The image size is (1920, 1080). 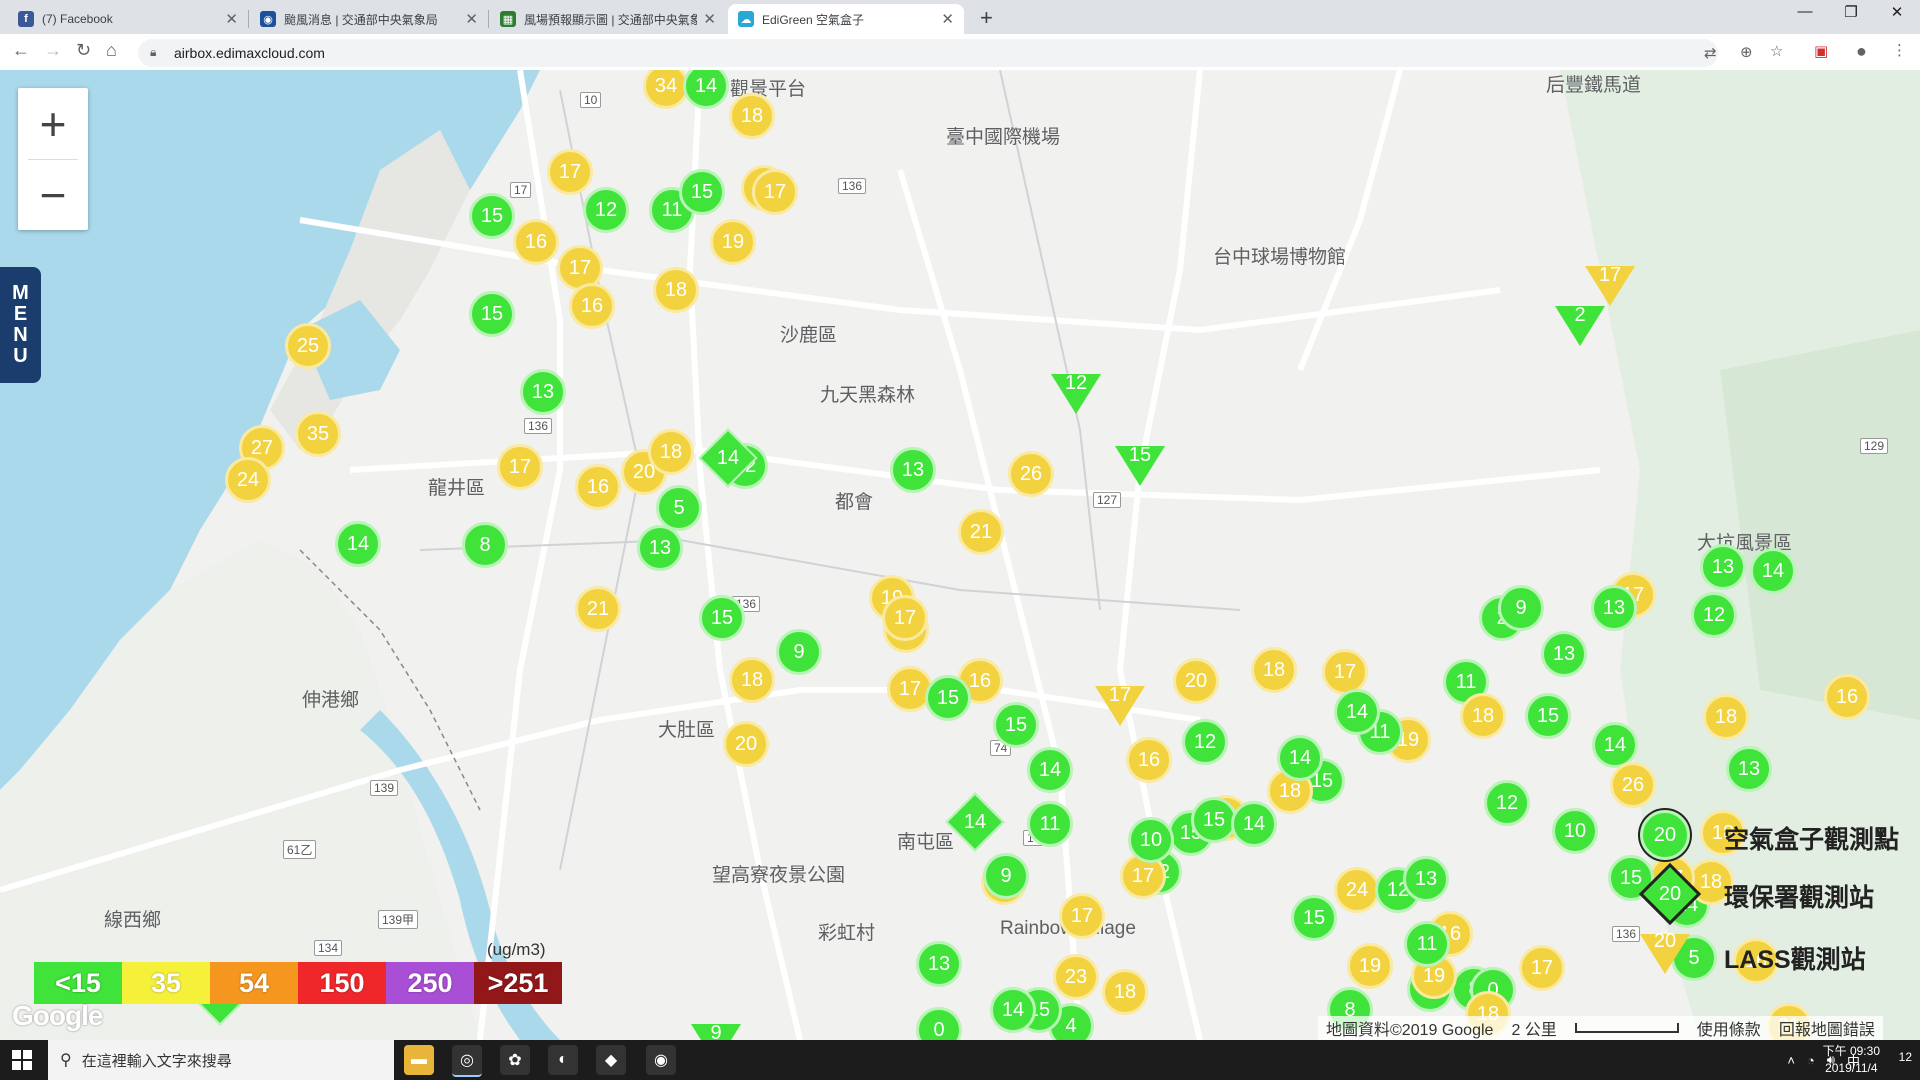 I want to click on profile-icon: ●, so click(x=1861, y=51).